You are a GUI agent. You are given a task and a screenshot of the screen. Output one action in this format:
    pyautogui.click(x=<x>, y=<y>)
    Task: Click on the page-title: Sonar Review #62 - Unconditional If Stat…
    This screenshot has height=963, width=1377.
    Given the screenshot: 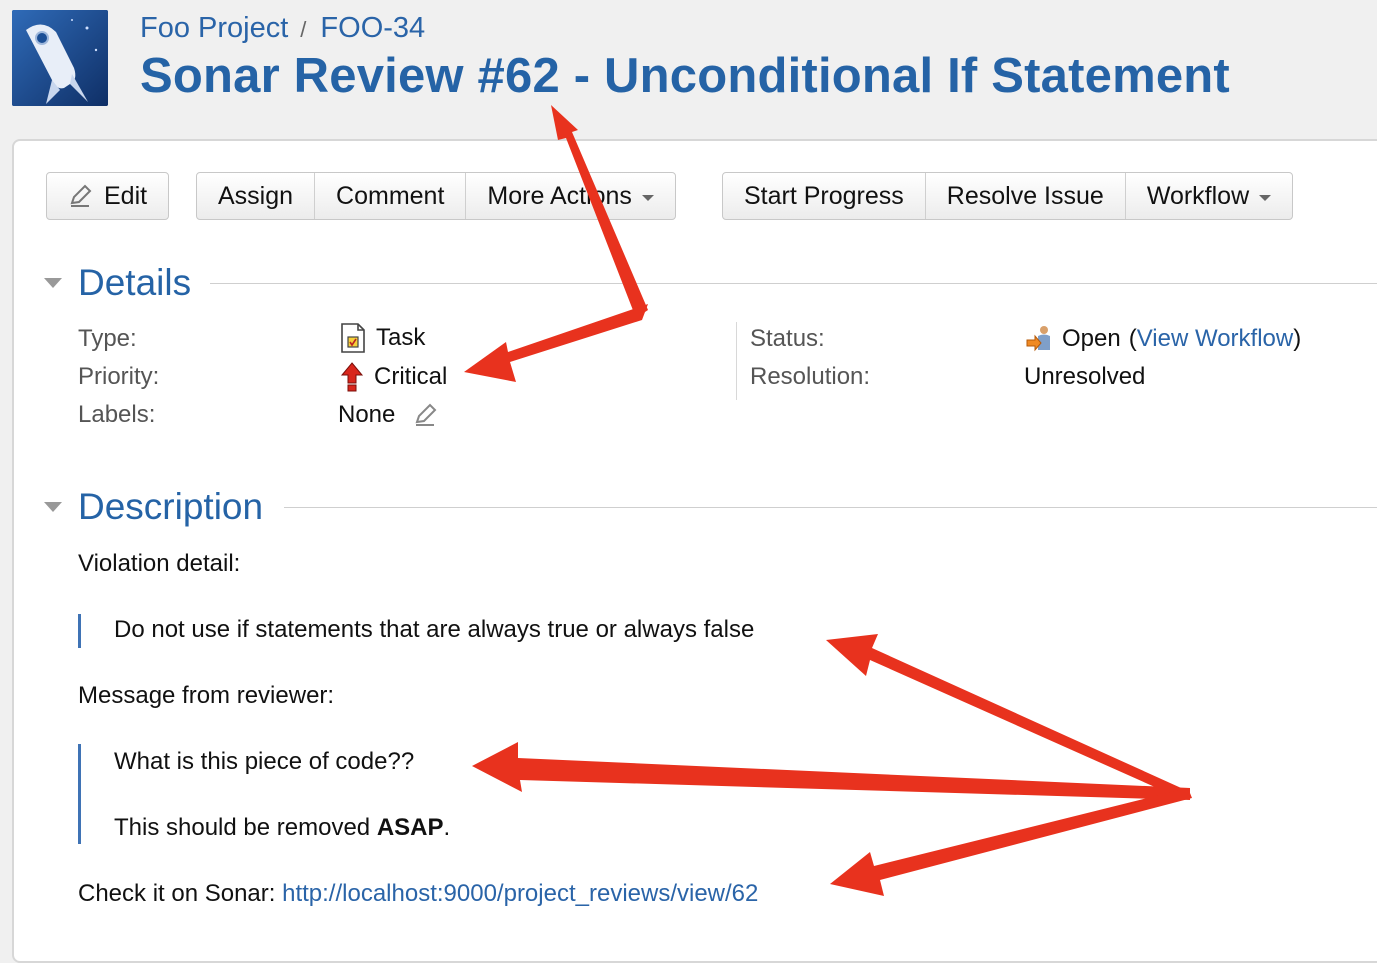 What is the action you would take?
    pyautogui.click(x=685, y=76)
    